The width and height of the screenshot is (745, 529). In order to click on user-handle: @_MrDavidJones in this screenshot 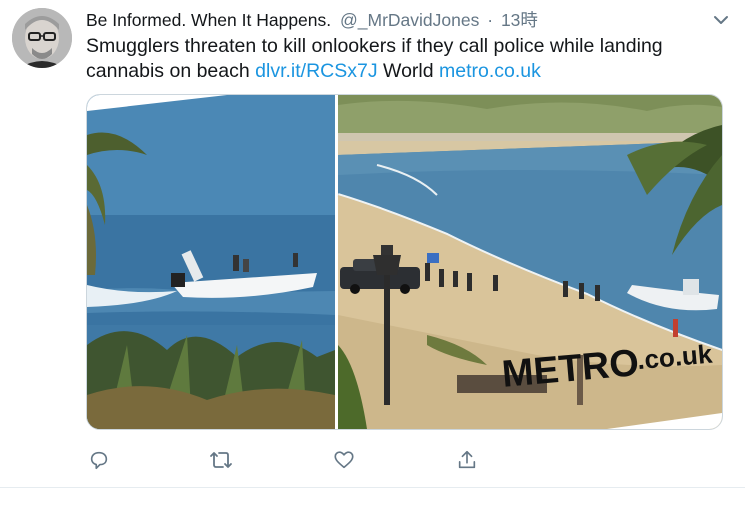, I will do `click(409, 20)`.